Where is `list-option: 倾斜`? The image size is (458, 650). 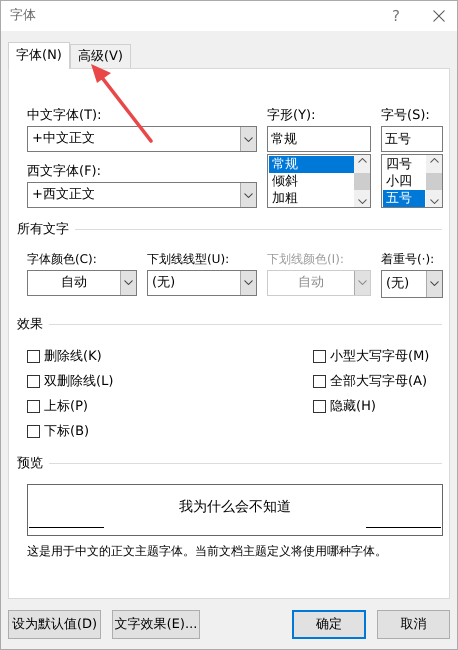
list-option: 倾斜 is located at coordinates (311, 181).